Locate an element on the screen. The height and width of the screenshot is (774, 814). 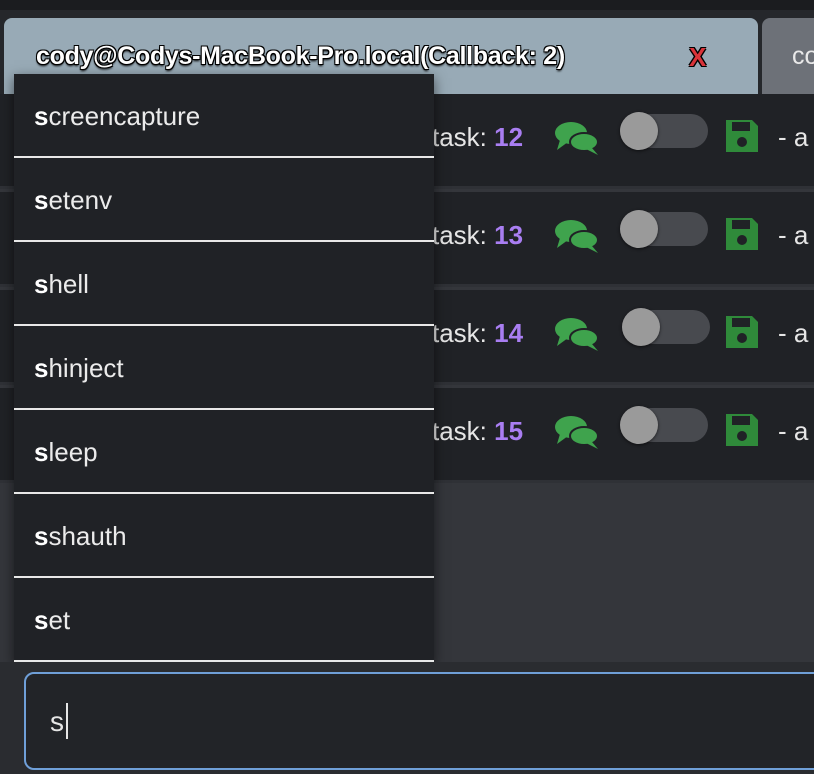
autocomplete-item-screencapture: screencapture is located at coordinates (224, 116).